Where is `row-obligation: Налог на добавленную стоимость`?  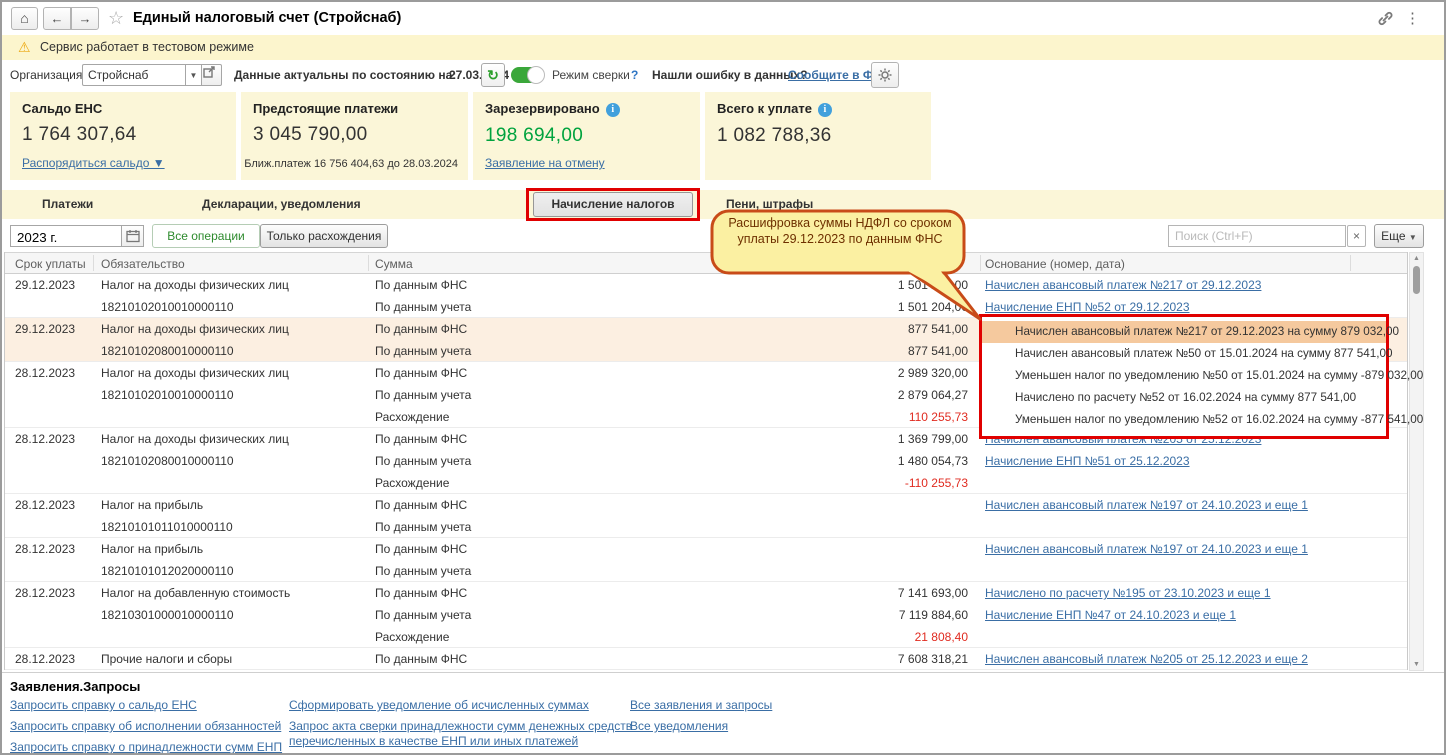 row-obligation: Налог на добавленную стоимость is located at coordinates (196, 593).